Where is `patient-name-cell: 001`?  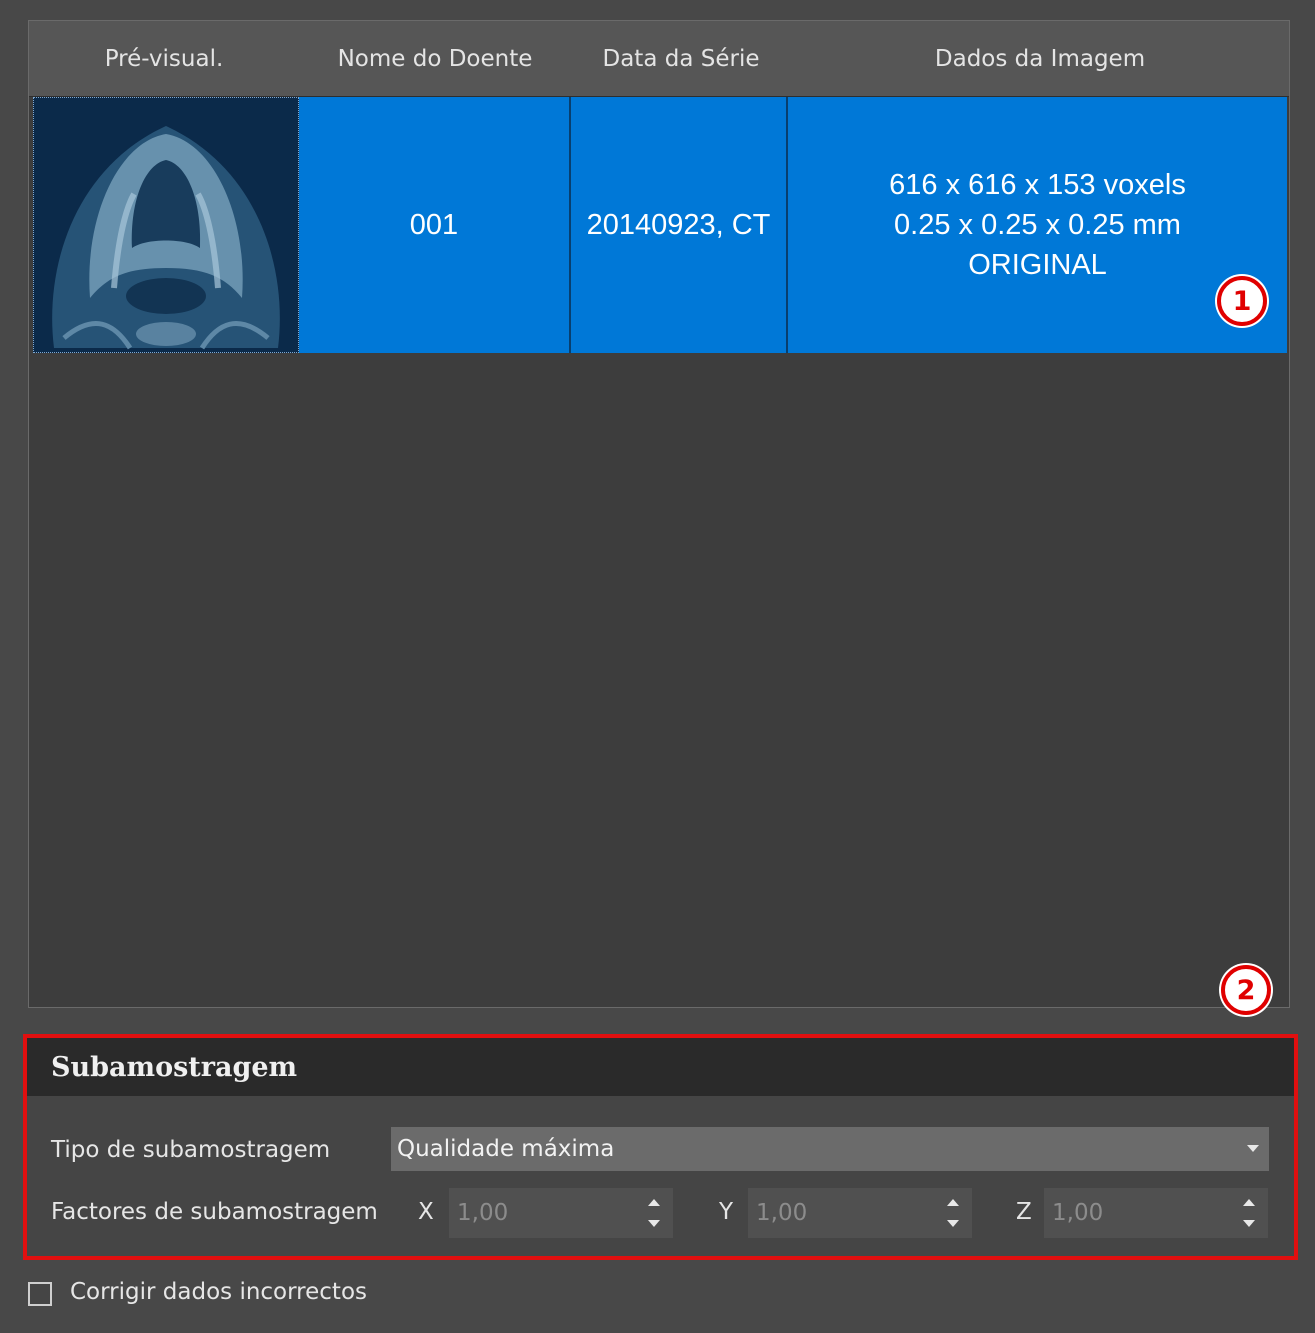
patient-name-cell: 001 is located at coordinates (435, 225).